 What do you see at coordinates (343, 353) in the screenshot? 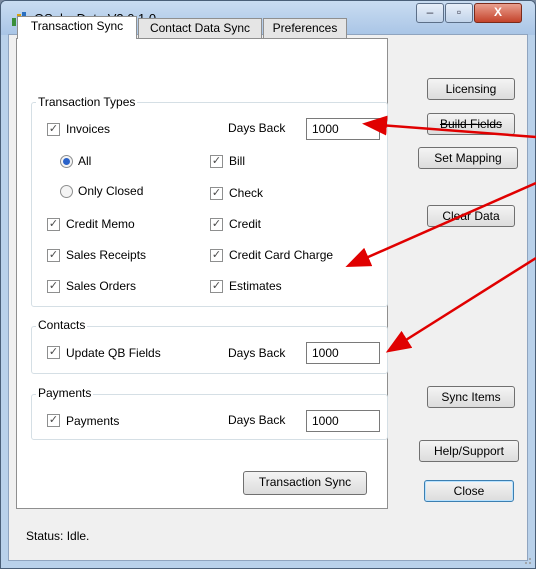
I see `contacts-days-back-input` at bounding box center [343, 353].